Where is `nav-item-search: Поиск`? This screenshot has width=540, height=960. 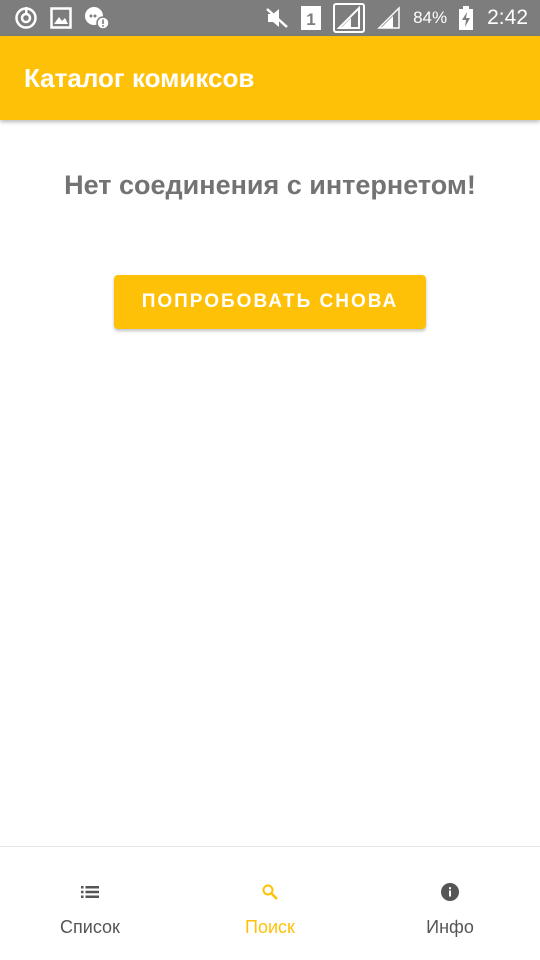
nav-item-search: Поиск is located at coordinates (270, 903).